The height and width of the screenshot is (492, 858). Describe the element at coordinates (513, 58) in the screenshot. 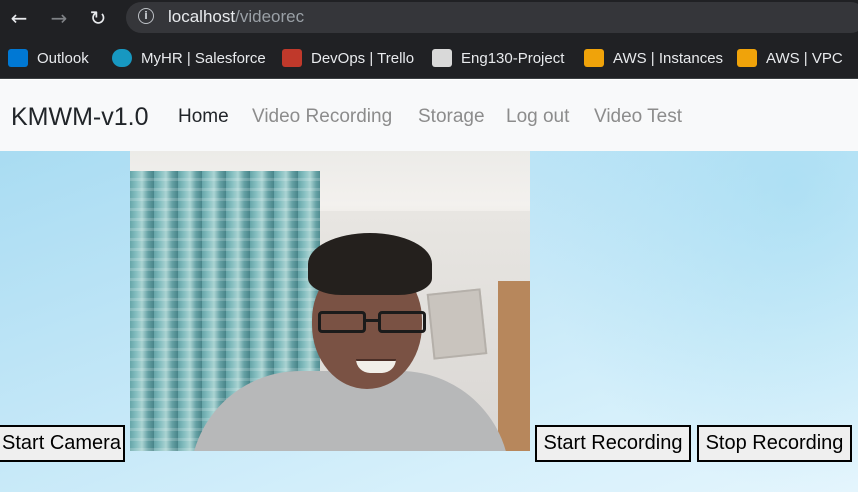

I see `bookmark-label: Eng130-Project` at that location.